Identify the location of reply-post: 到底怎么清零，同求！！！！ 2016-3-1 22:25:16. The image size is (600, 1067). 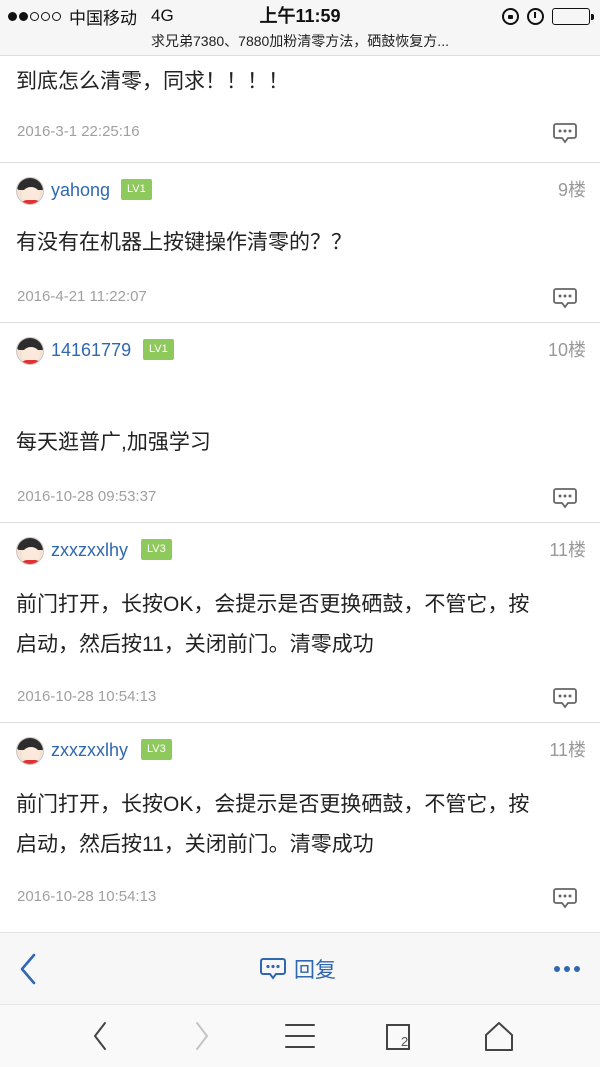
(300, 109).